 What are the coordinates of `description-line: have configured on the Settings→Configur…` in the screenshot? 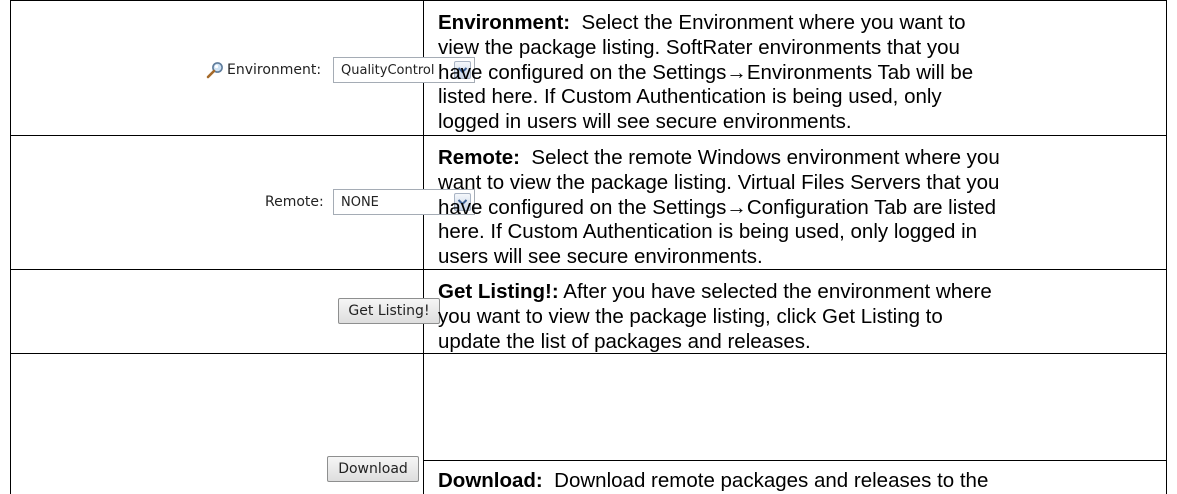 It's located at (717, 207).